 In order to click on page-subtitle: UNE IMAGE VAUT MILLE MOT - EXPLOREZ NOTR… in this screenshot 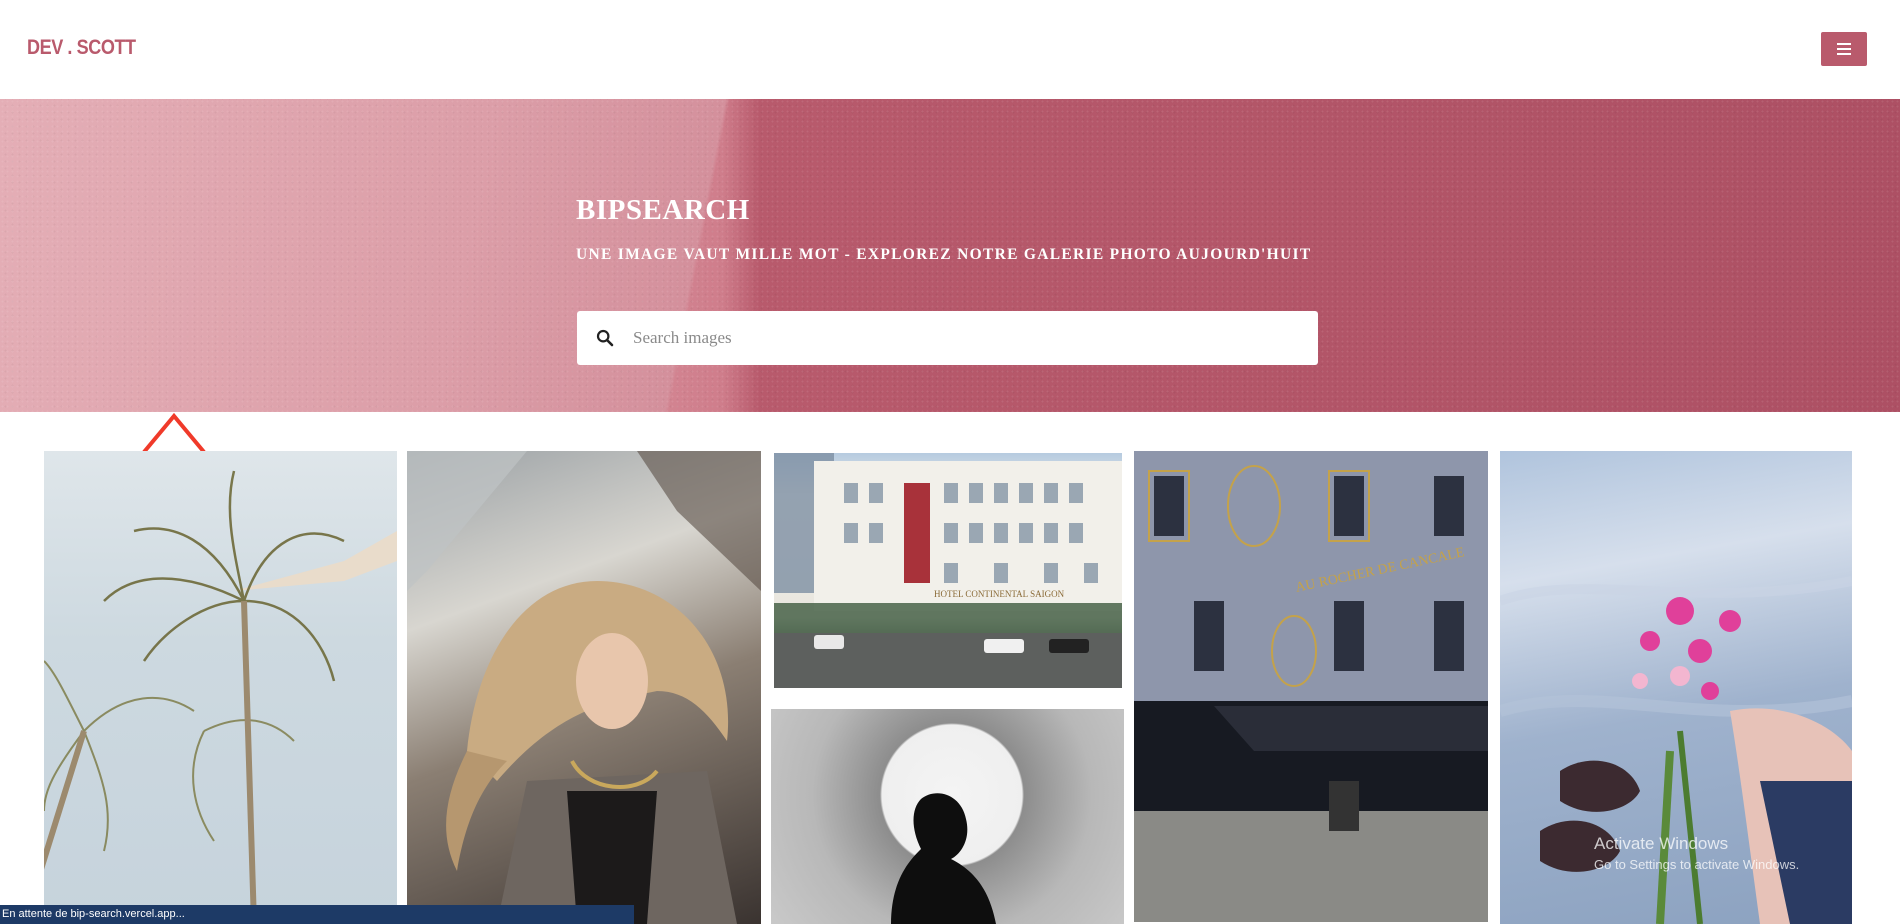, I will do `click(944, 254)`.